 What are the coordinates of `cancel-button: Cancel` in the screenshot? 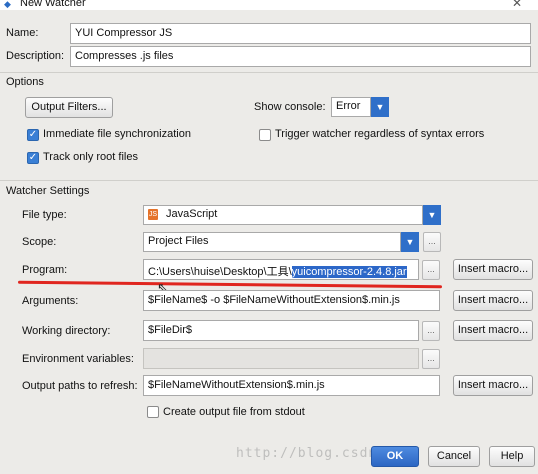 It's located at (454, 456).